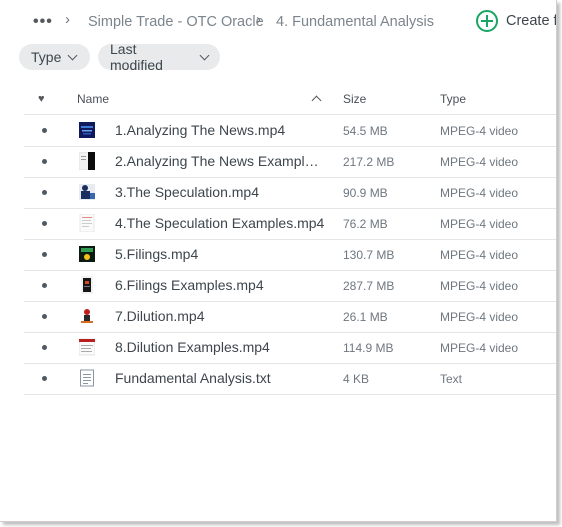 This screenshot has height=527, width=562. What do you see at coordinates (368, 348) in the screenshot?
I see `file-size: 114.9 MB` at bounding box center [368, 348].